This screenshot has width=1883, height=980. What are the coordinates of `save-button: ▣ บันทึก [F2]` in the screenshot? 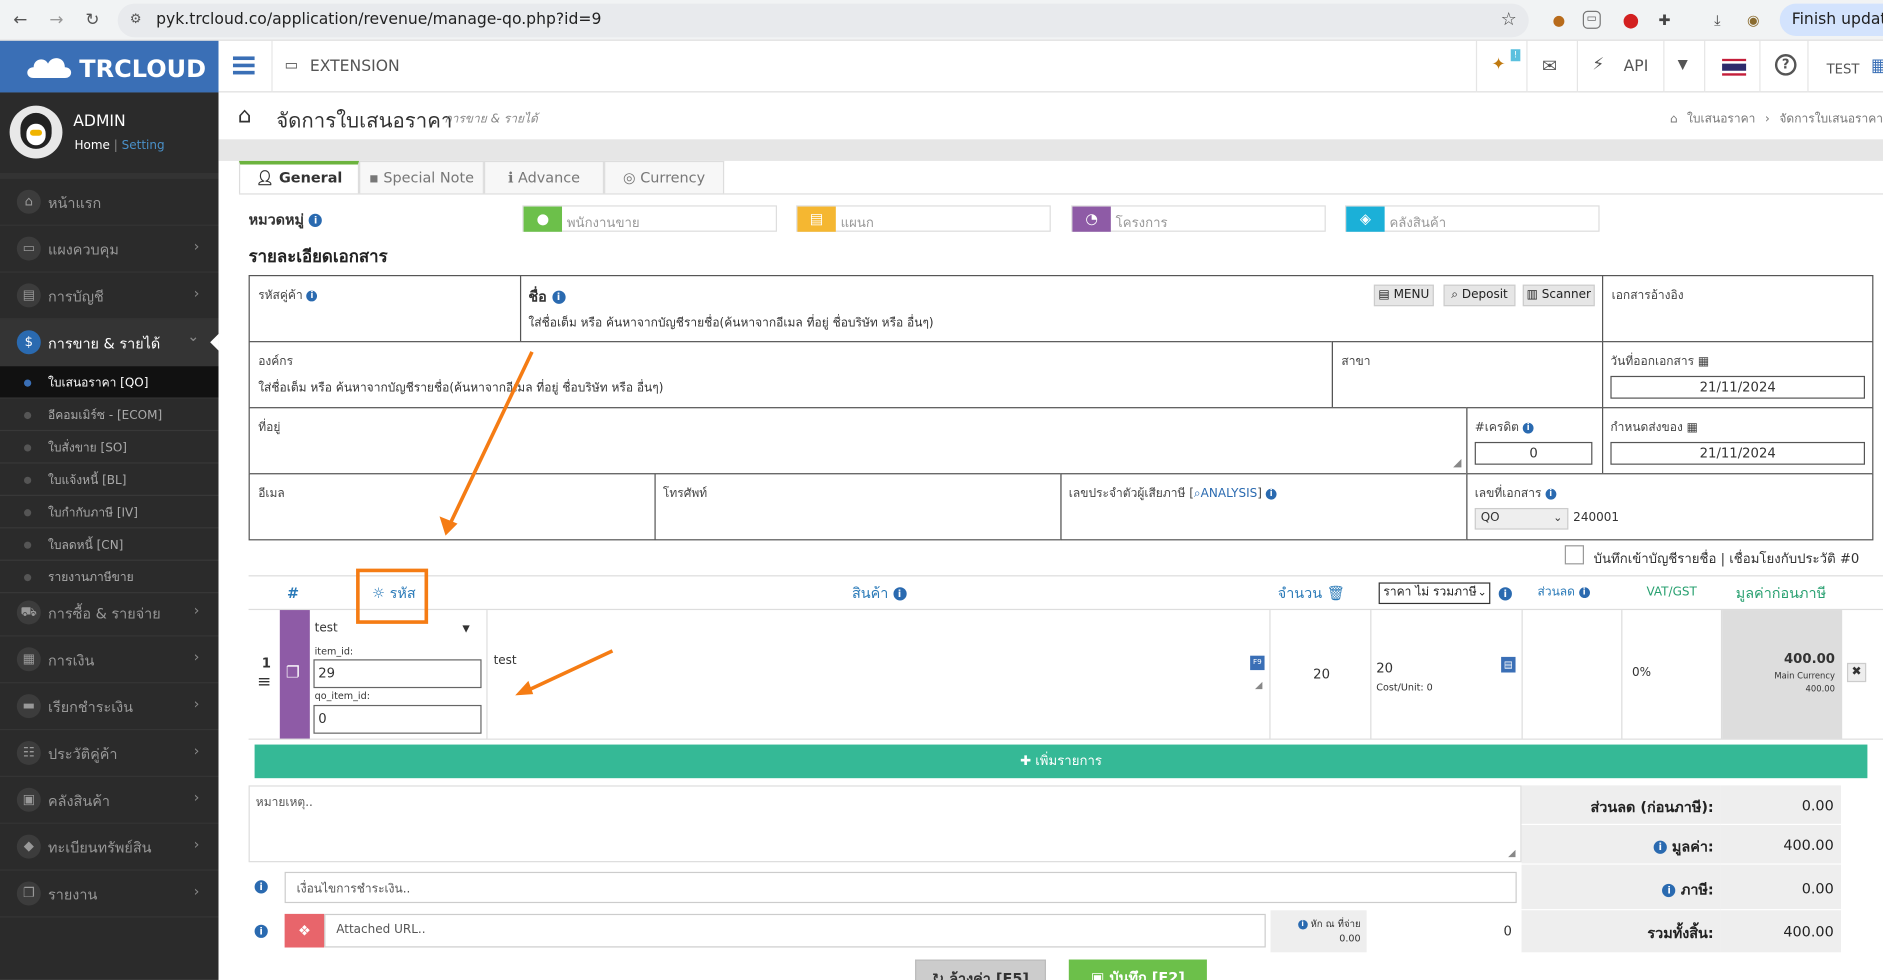 It's located at (1137, 969).